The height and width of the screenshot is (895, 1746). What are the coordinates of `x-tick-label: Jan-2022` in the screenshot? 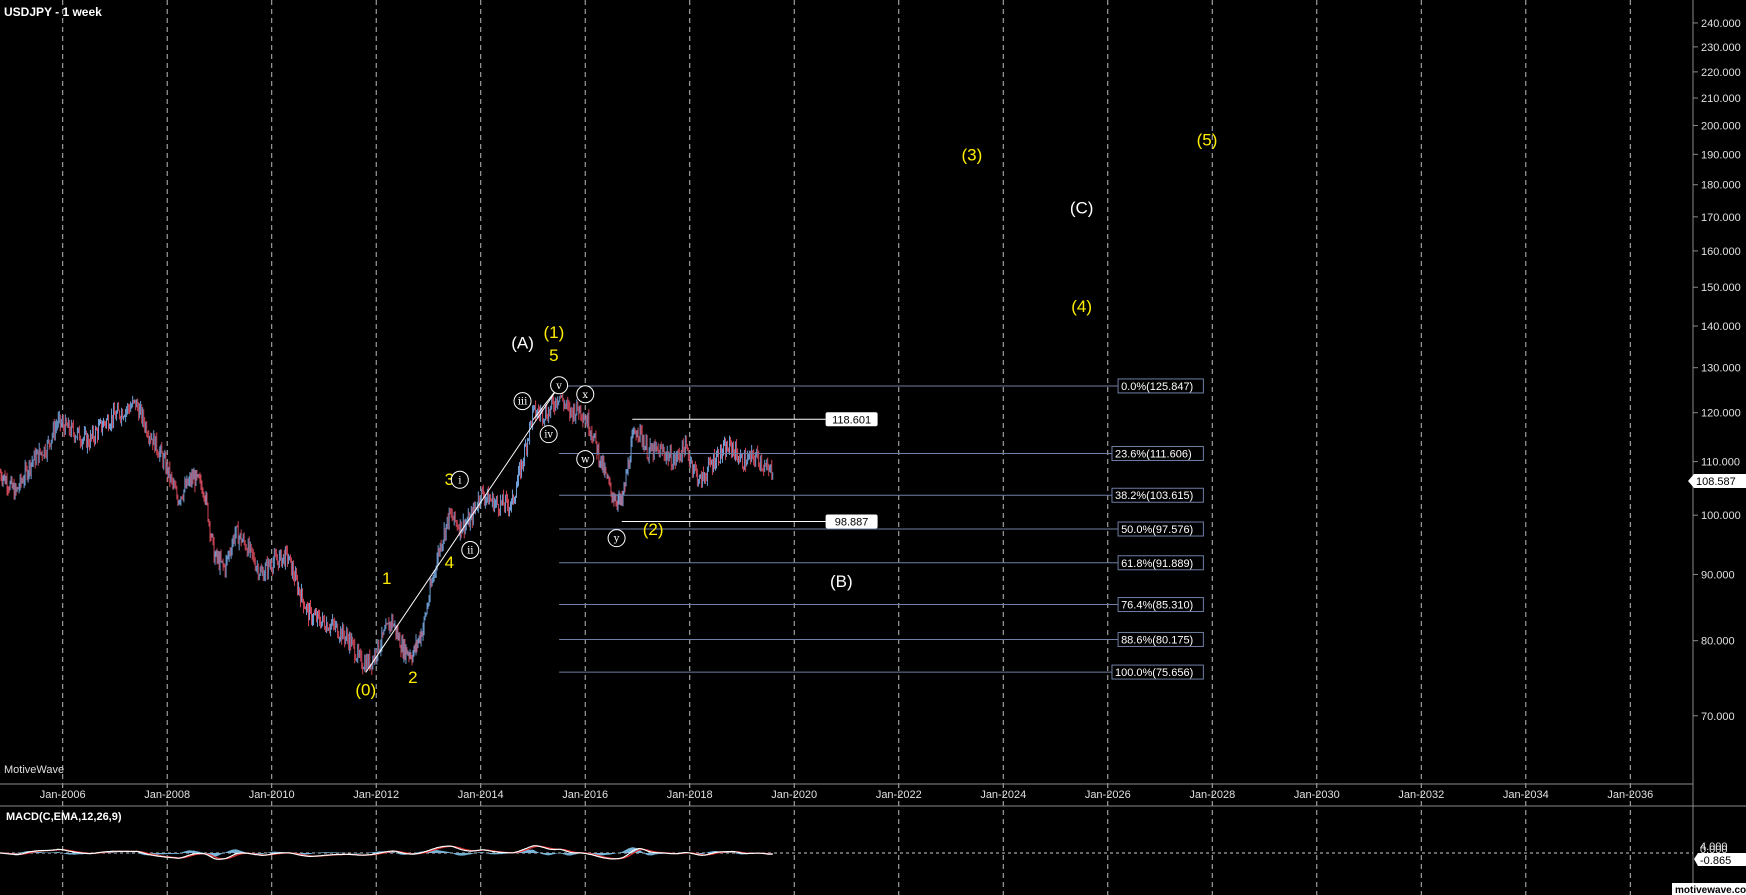 It's located at (899, 795).